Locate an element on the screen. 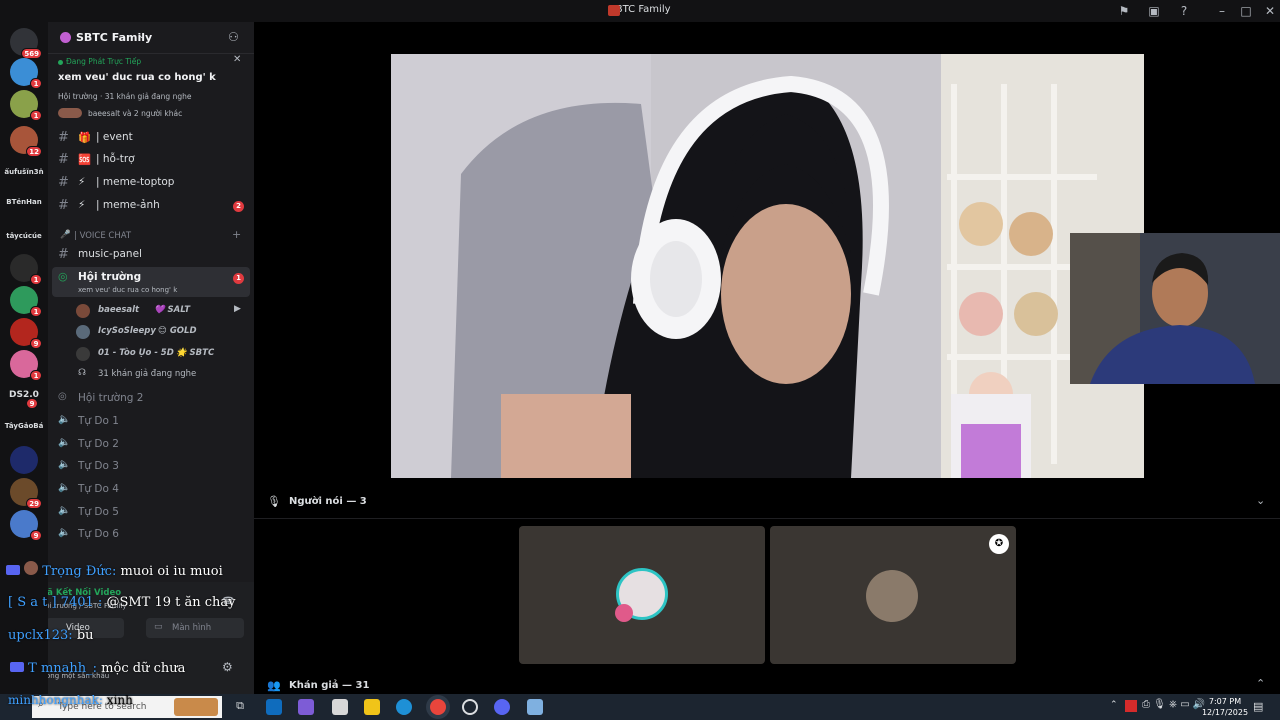  channel-emoji: 🆘 is located at coordinates (85, 160).